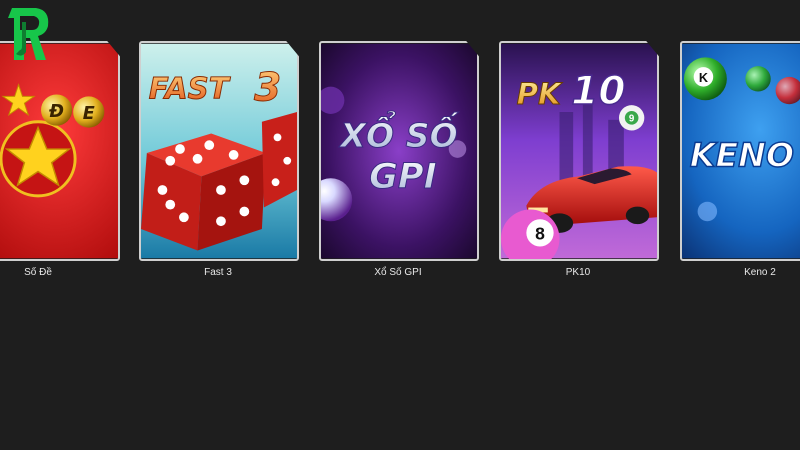 The image size is (800, 450). What do you see at coordinates (89, 114) in the screenshot?
I see `art-label: E` at bounding box center [89, 114].